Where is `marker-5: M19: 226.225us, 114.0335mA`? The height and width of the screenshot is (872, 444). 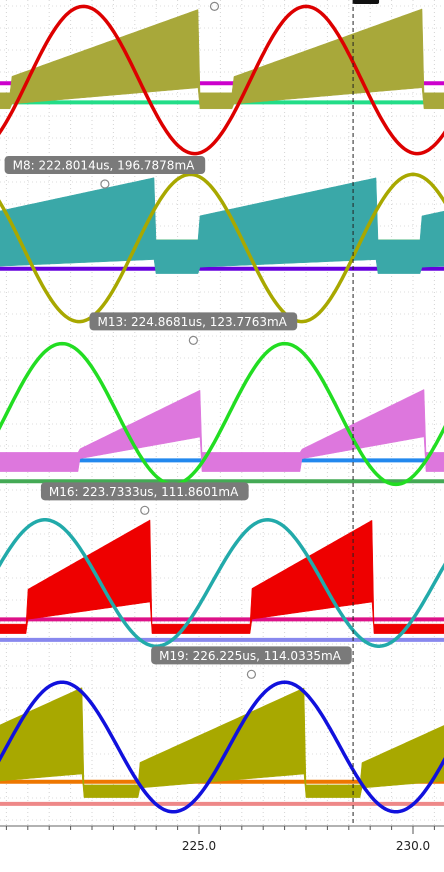
marker-5: M19: 226.225us, 114.0335mA is located at coordinates (251, 662).